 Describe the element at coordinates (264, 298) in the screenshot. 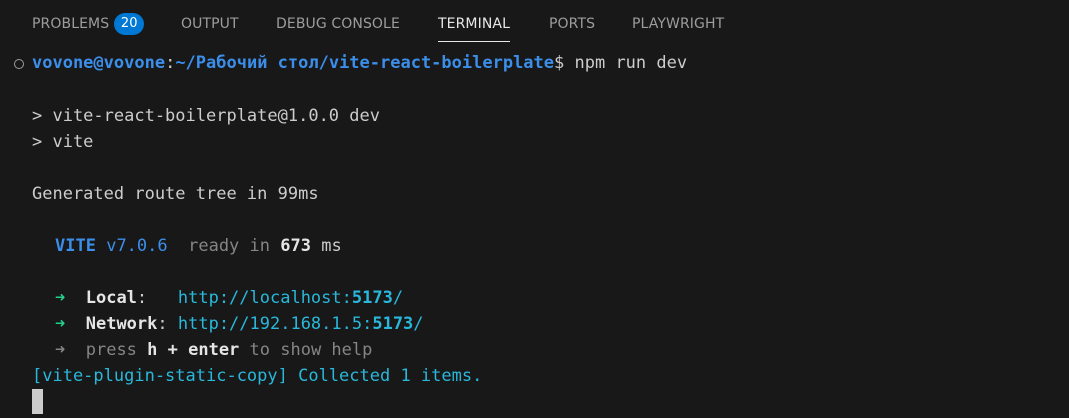

I see `local-url-prefix: http://localhost:` at that location.